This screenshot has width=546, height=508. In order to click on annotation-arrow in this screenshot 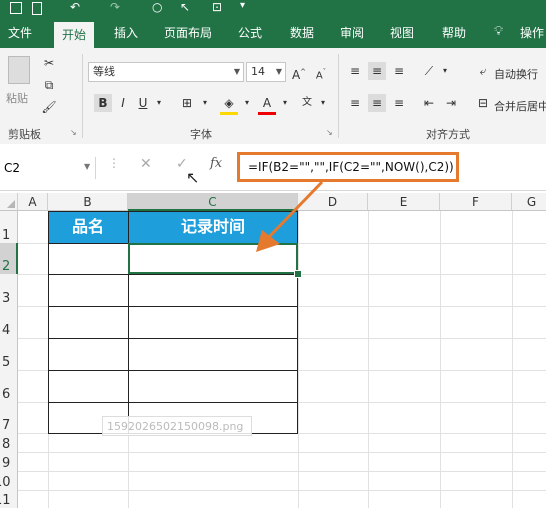, I will do `click(290, 216)`.